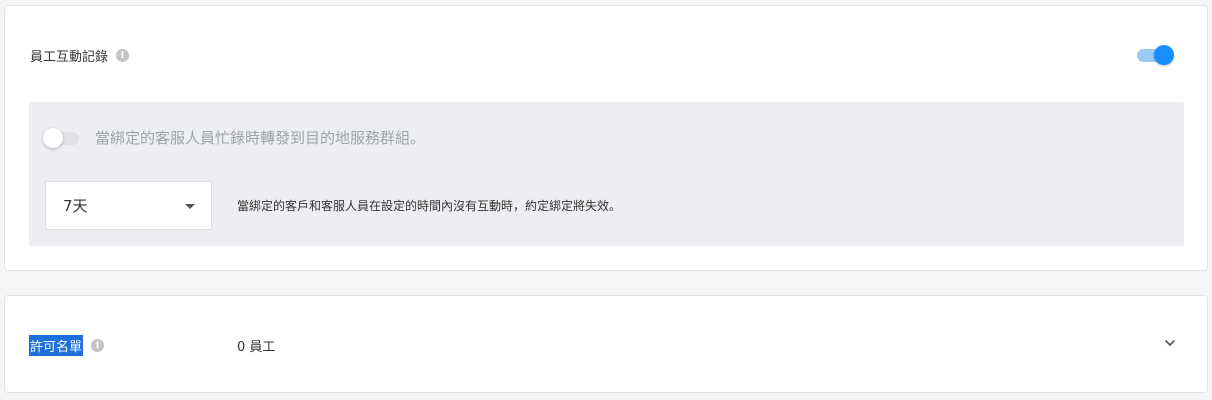 This screenshot has height=400, width=1212. Describe the element at coordinates (56, 345) in the screenshot. I see `allowlist-title: 許可名單` at that location.